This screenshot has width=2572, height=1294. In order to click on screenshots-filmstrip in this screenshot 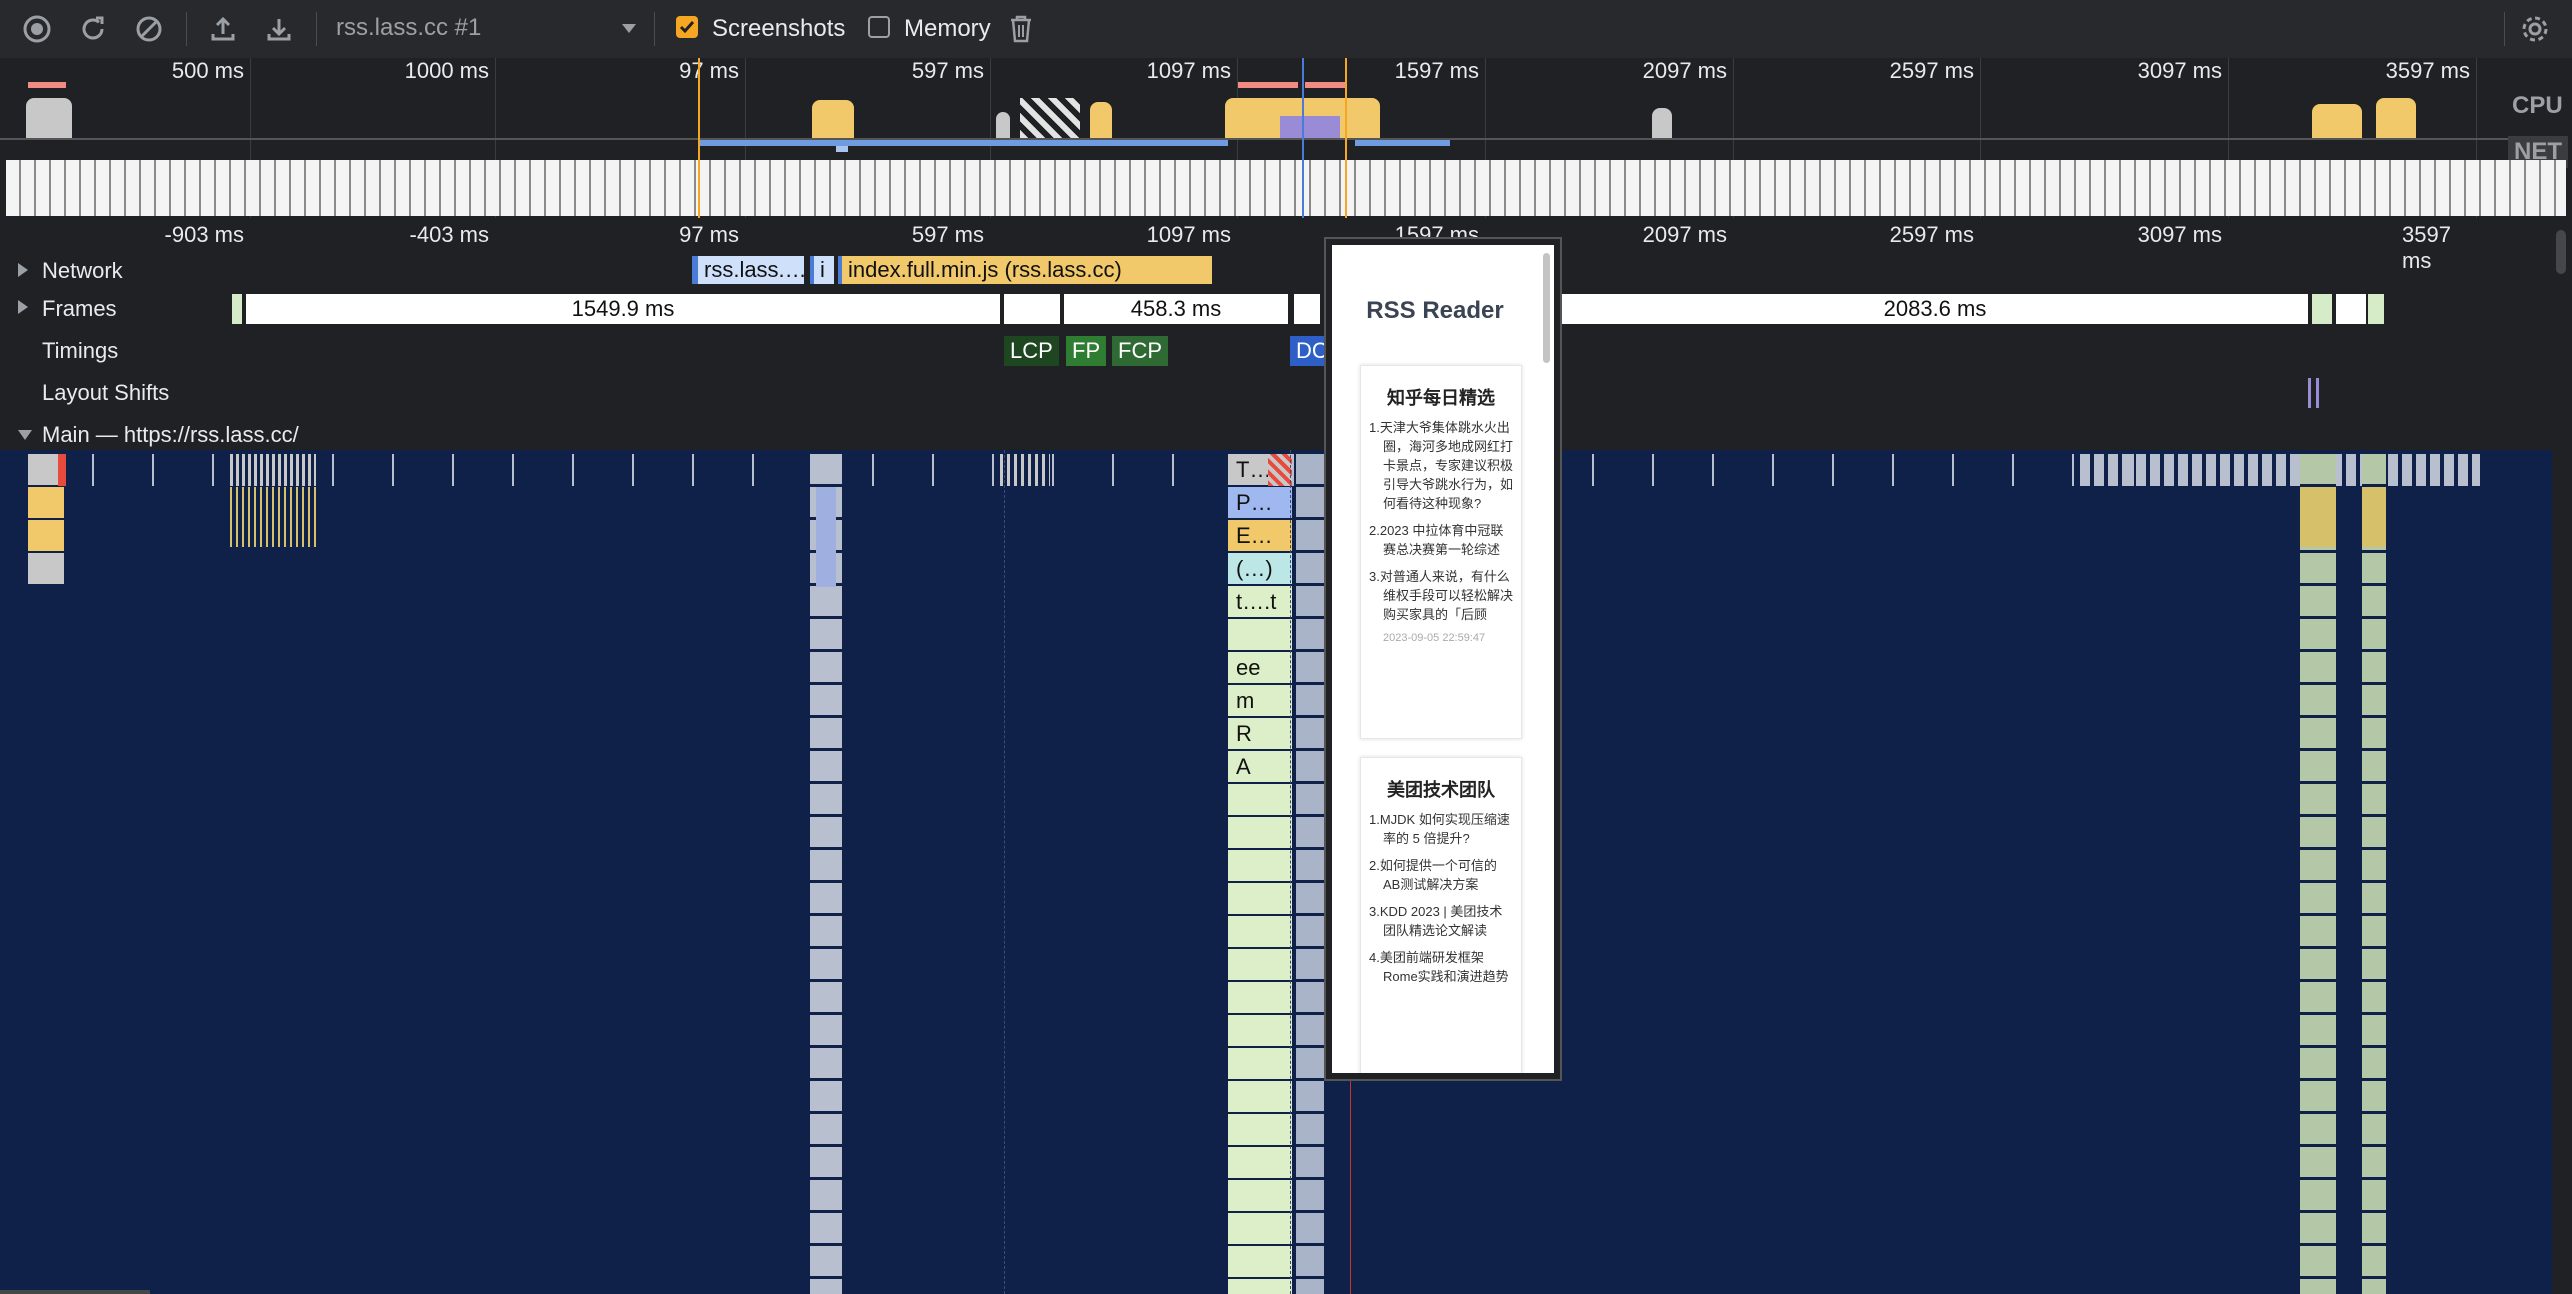, I will do `click(1286, 188)`.